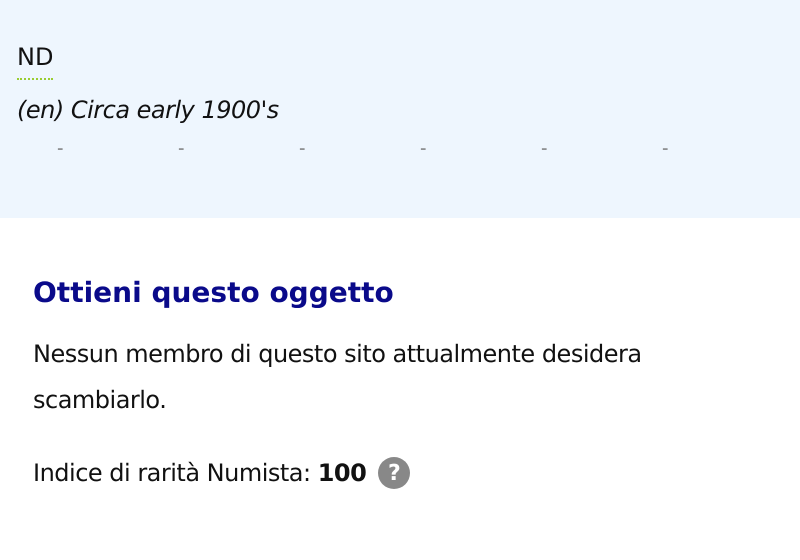 This screenshot has width=800, height=560. Describe the element at coordinates (199, 473) in the screenshot. I see `rarity-index: Indice di rarità Numista: 100` at that location.